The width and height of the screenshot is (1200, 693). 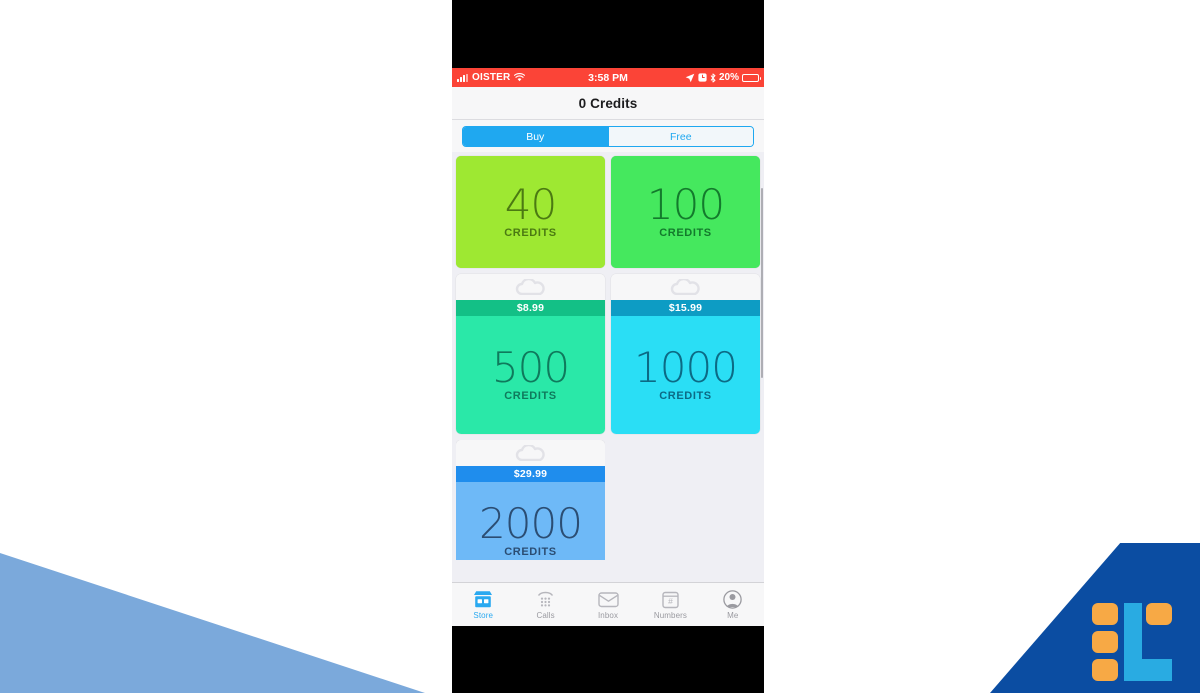 What do you see at coordinates (686, 368) in the screenshot?
I see `credit-amount-1000: 1000` at bounding box center [686, 368].